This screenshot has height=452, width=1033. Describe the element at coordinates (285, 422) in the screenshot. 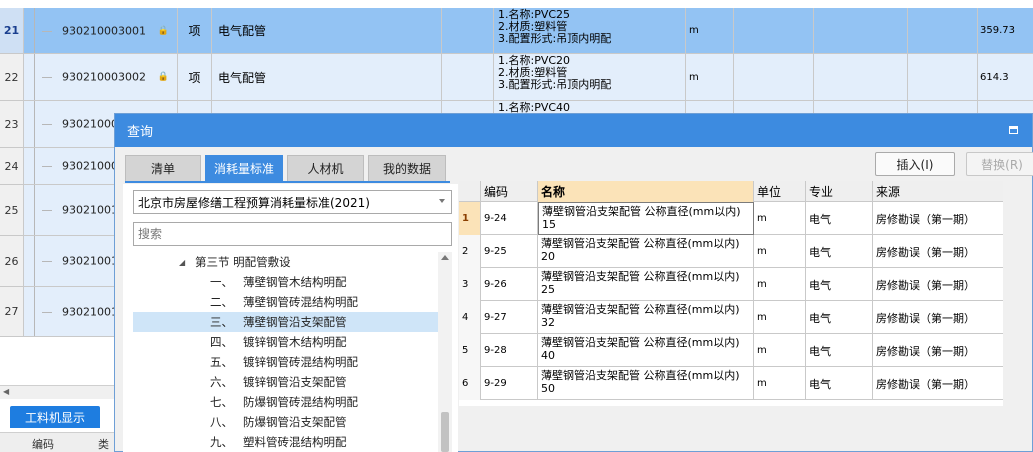

I see `tree-node: 八、 防爆钢管沿支架配管` at that location.